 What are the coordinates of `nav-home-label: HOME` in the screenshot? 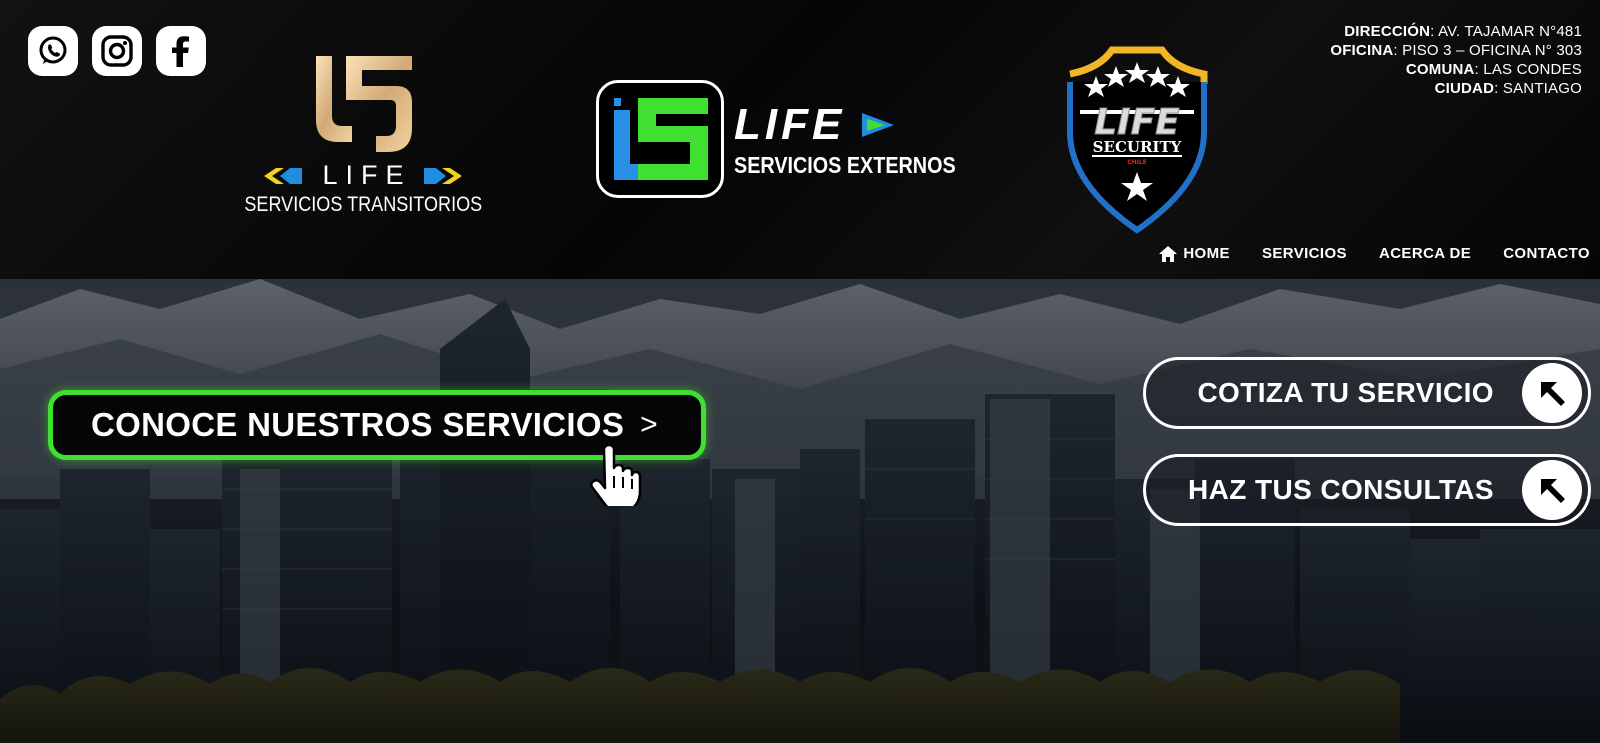 It's located at (1206, 253).